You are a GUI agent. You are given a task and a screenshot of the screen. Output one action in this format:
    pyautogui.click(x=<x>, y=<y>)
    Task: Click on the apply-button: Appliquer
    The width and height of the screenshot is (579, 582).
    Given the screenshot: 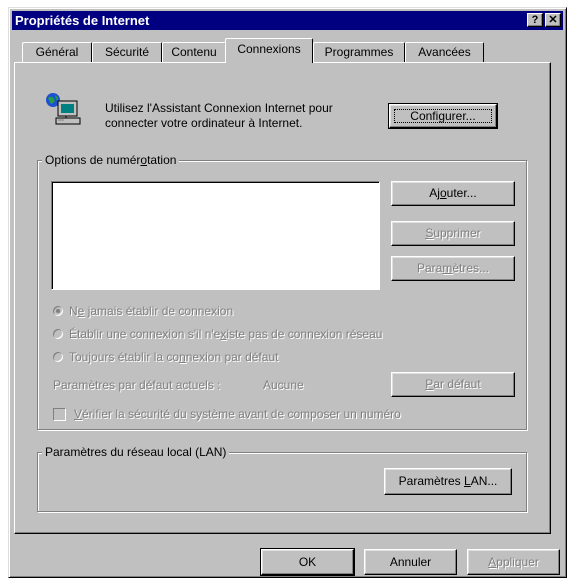 What is the action you would take?
    pyautogui.click(x=513, y=562)
    